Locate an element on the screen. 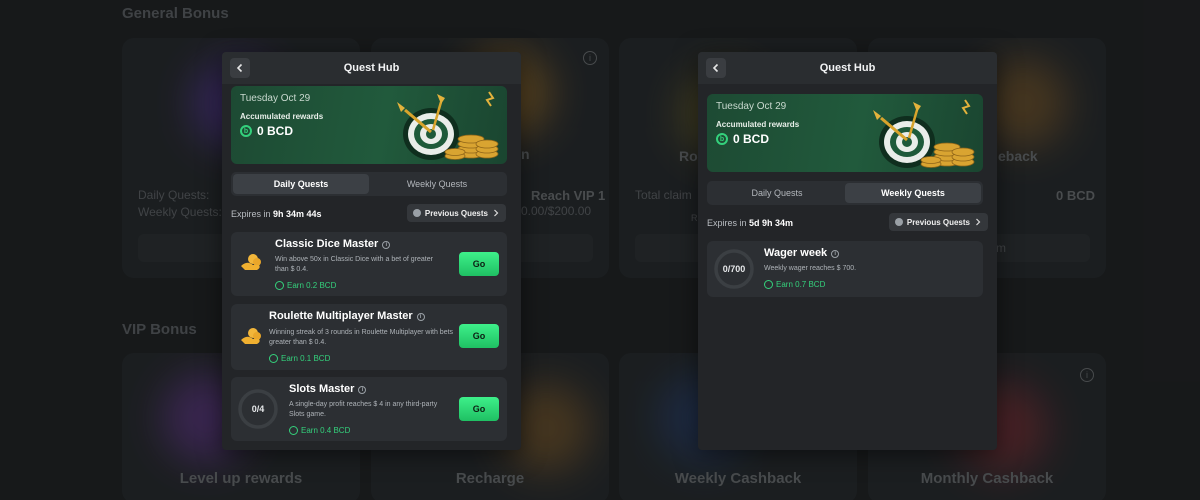 The image size is (1200, 500). quest-reward: Earn 0.7 BCD is located at coordinates (794, 284).